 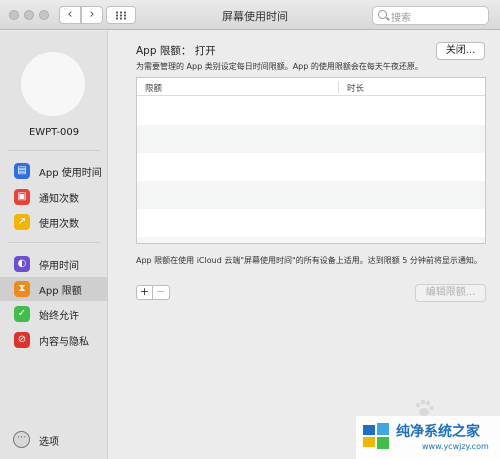 I want to click on sidebar-item-app-usage: ▤ App 使用时间, so click(x=54, y=171).